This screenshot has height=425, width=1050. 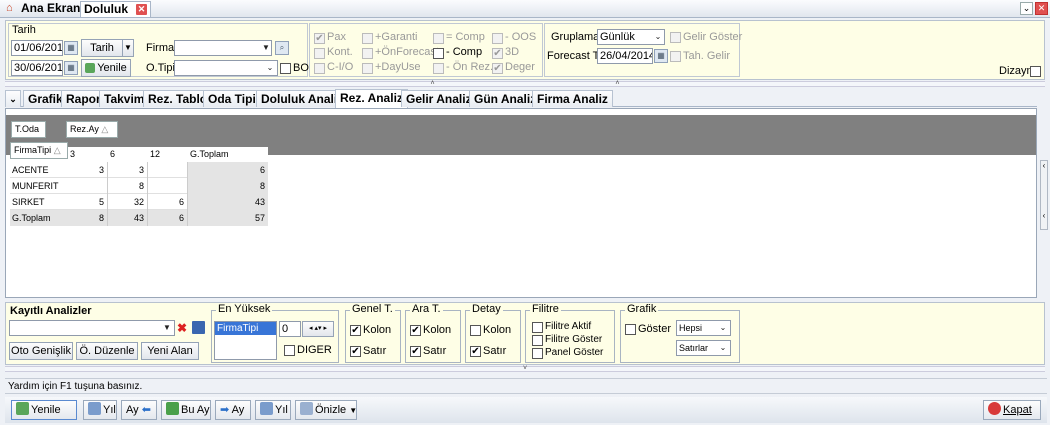 What do you see at coordinates (625, 56) in the screenshot?
I see `forecast-date-field: 26/04/2014` at bounding box center [625, 56].